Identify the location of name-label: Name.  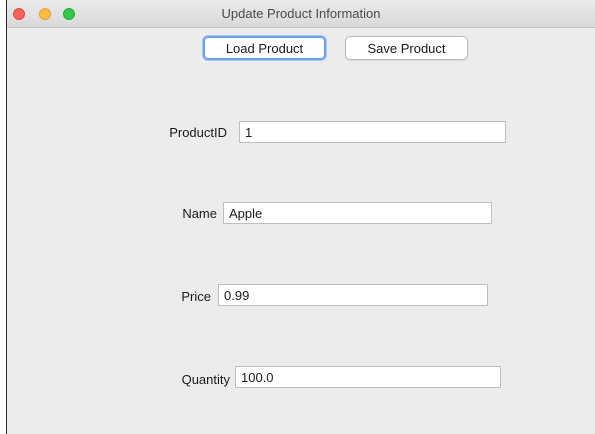
(199, 213).